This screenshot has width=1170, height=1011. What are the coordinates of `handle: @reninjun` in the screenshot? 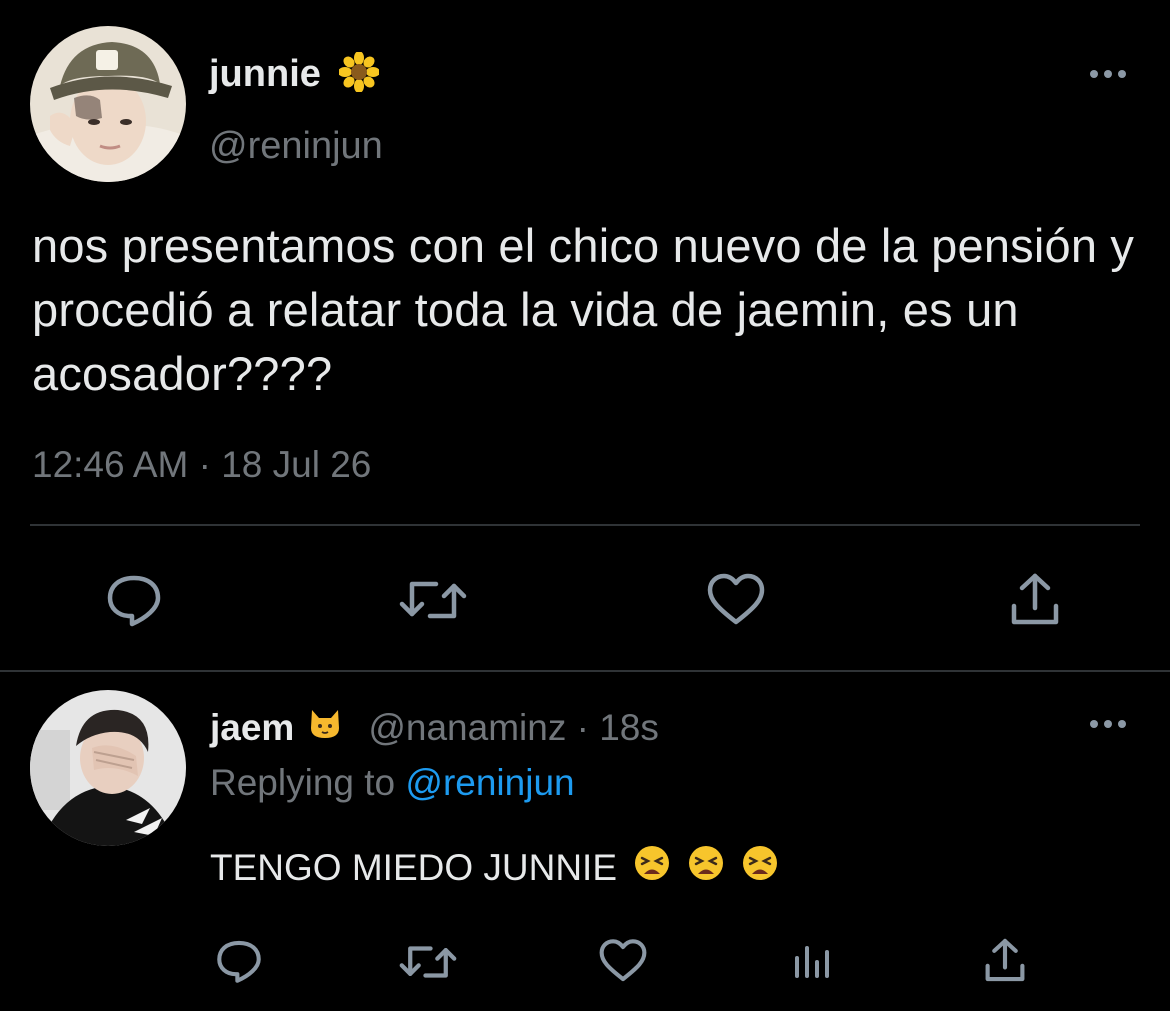 It's located at (296, 146).